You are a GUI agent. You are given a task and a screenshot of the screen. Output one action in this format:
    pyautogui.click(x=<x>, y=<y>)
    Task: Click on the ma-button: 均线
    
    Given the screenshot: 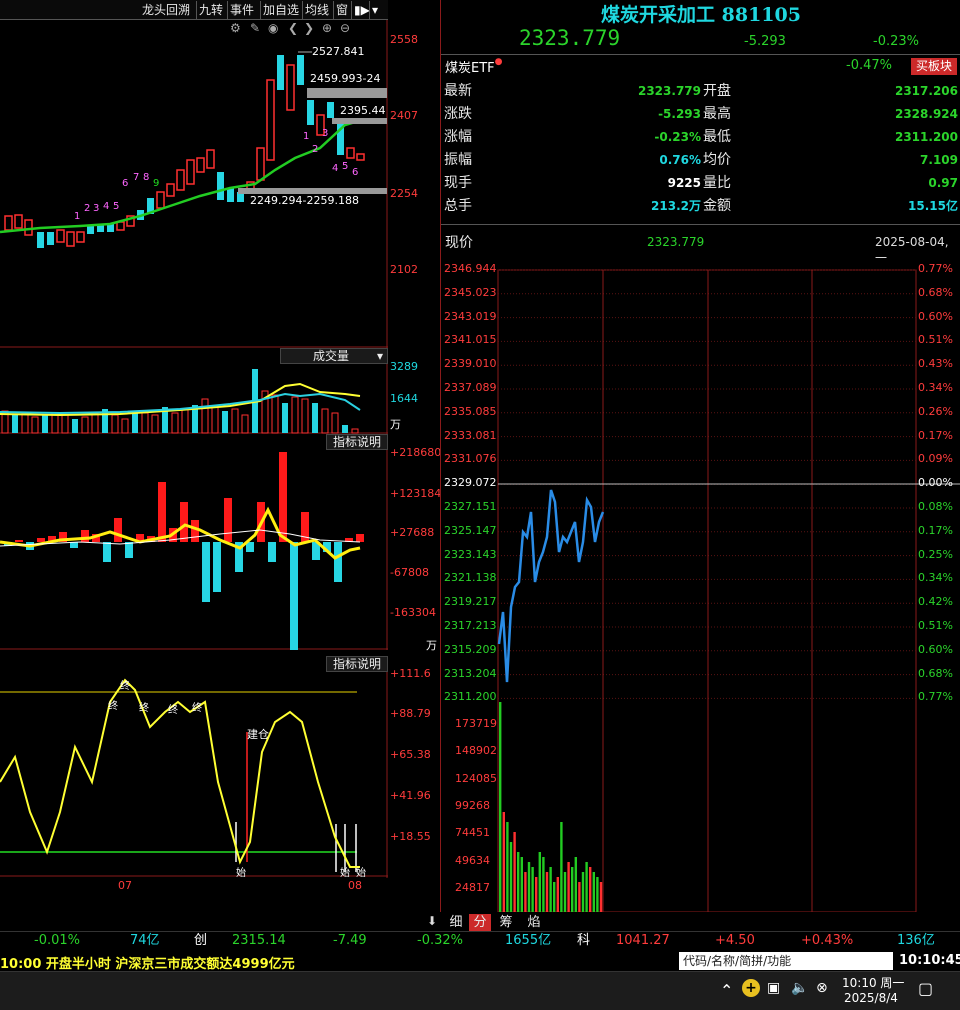 What is the action you would take?
    pyautogui.click(x=318, y=10)
    